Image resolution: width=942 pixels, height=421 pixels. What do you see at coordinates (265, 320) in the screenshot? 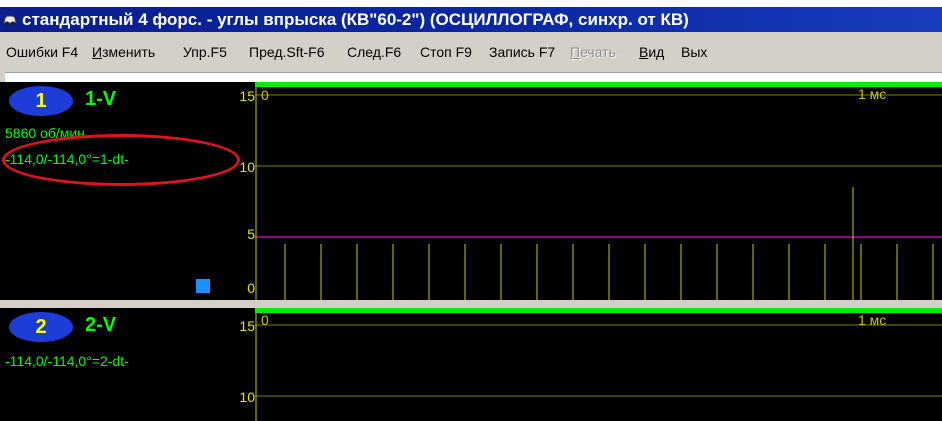
I see `channel-2-zero-label: 0` at bounding box center [265, 320].